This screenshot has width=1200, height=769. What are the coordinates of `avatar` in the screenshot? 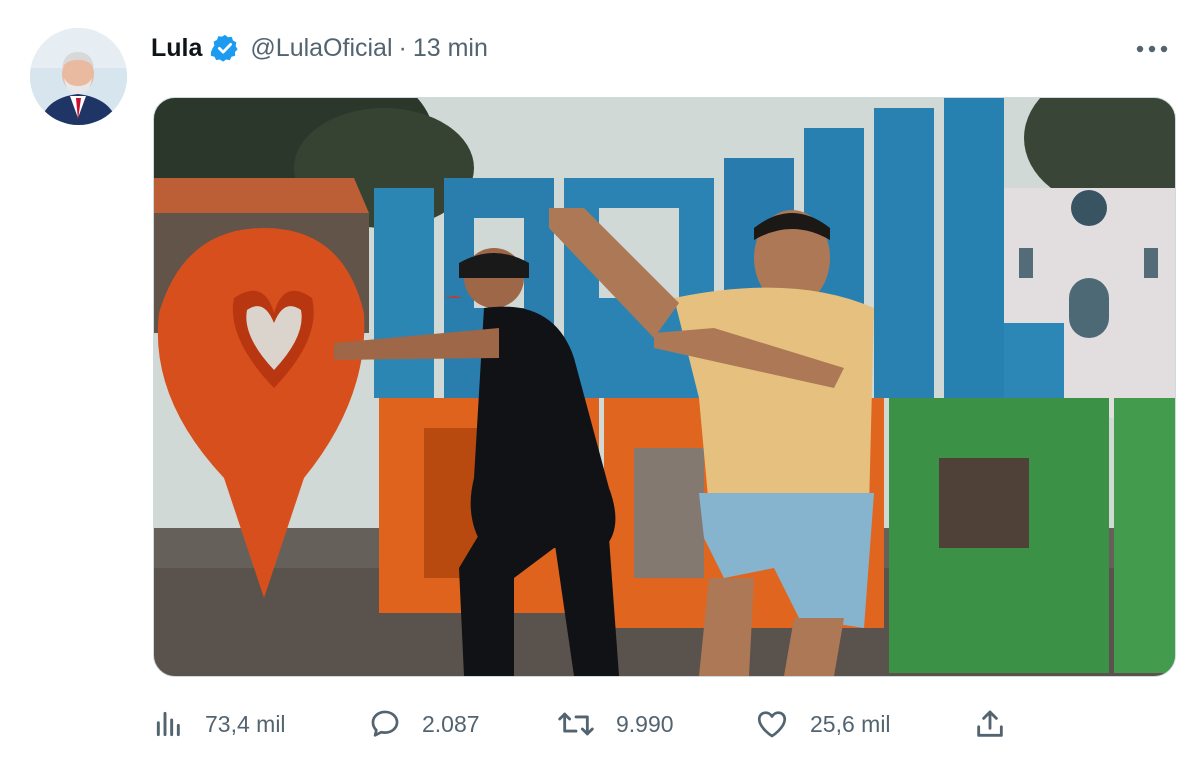 It's located at (78, 76).